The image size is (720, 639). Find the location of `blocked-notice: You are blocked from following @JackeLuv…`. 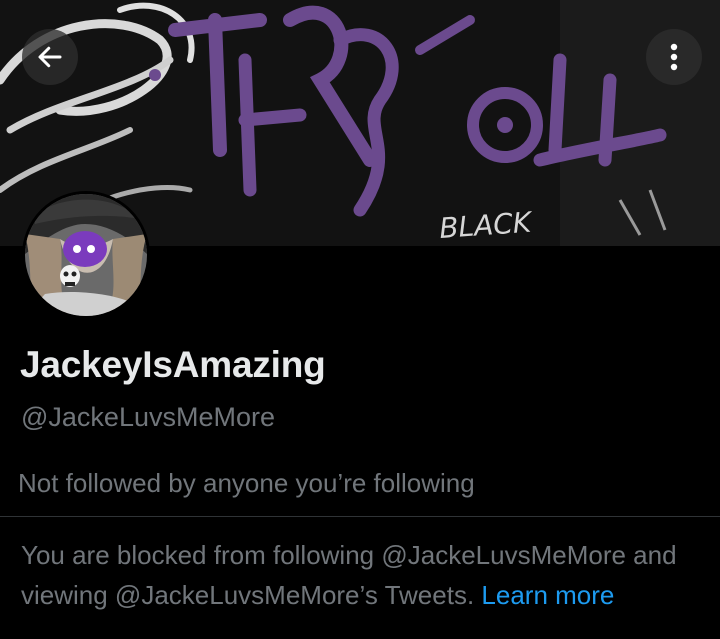

blocked-notice: You are blocked from following @JackeLuv… is located at coordinates (366, 575).